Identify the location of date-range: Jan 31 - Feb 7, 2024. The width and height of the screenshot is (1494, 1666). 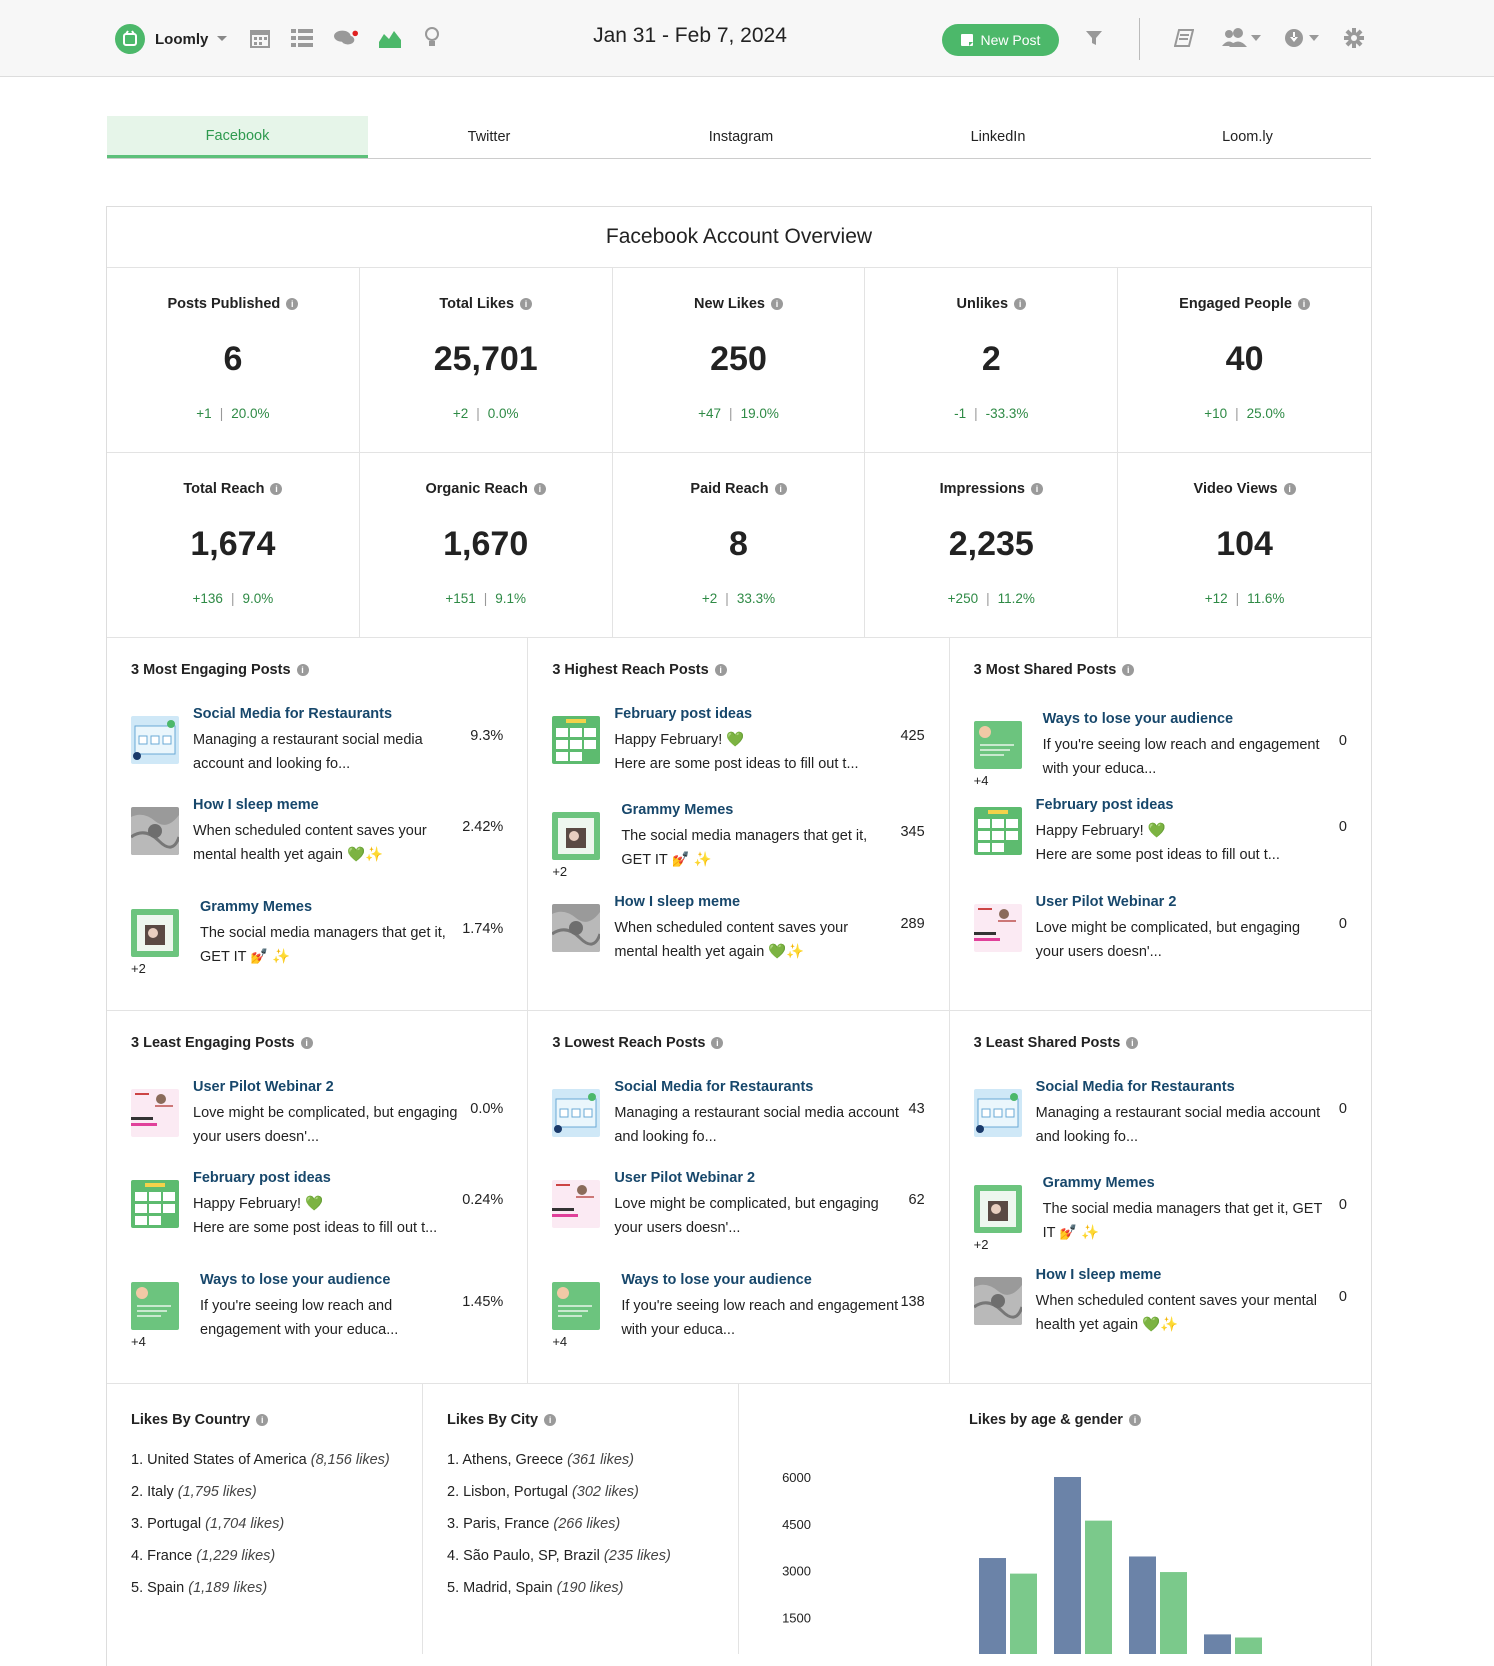
(690, 36).